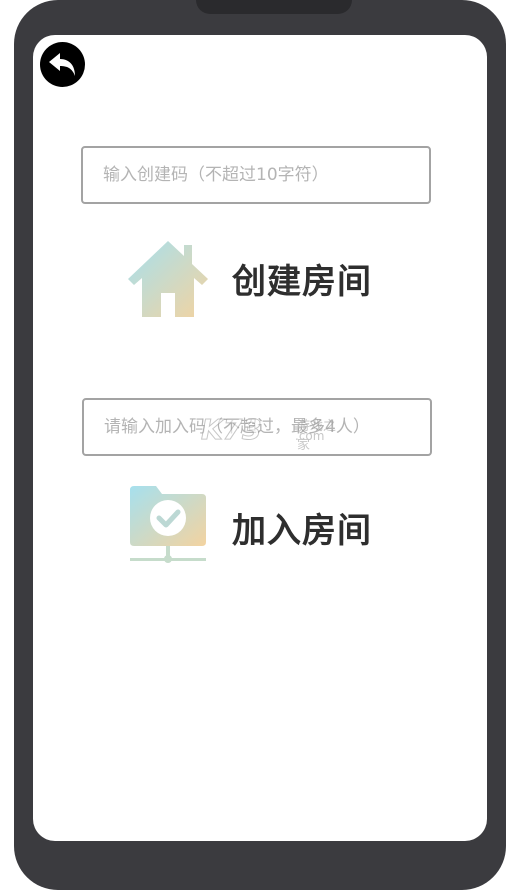 The width and height of the screenshot is (527, 890). I want to click on back-arrow-icon, so click(62, 64).